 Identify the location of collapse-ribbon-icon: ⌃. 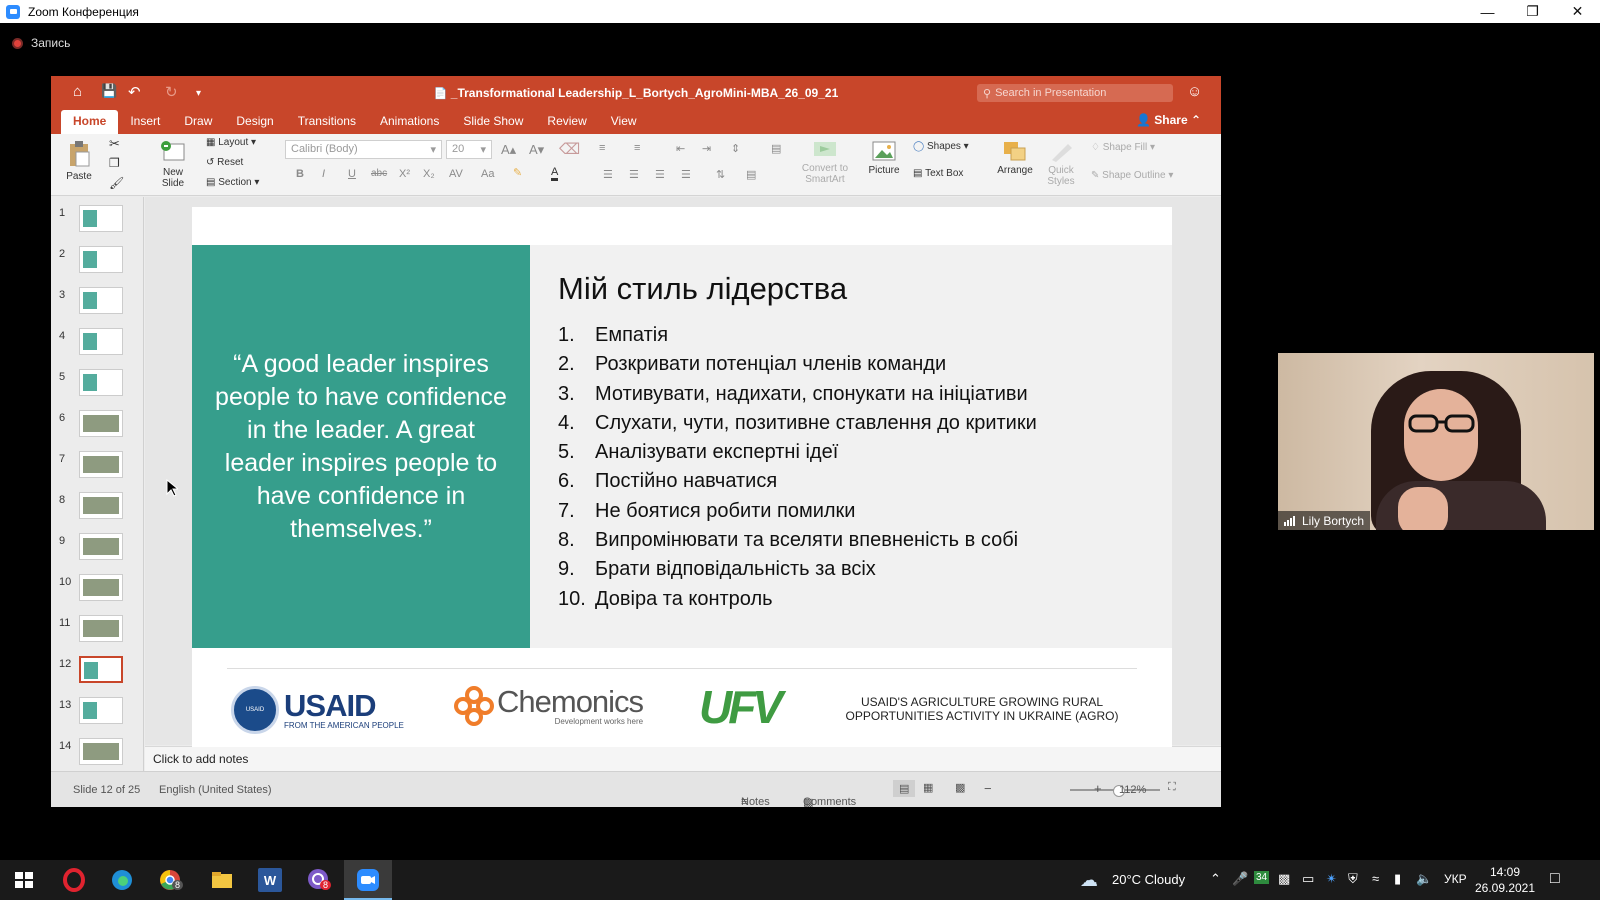
(1196, 120).